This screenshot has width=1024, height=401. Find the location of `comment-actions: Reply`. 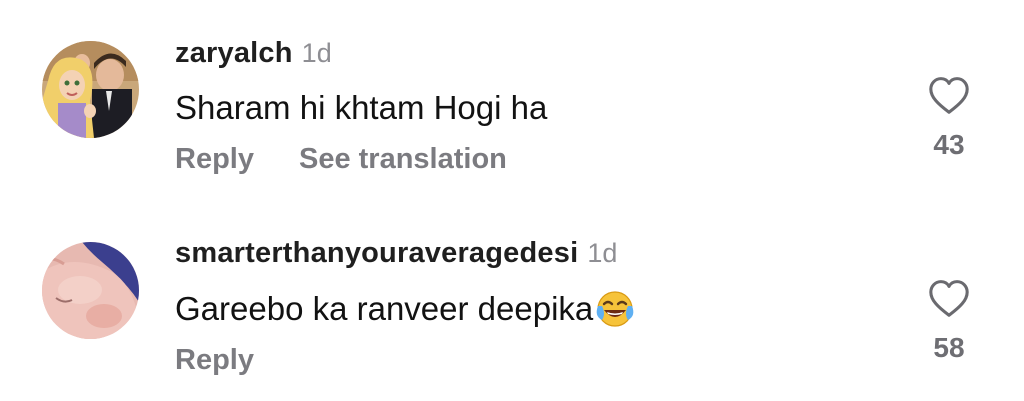

comment-actions: Reply is located at coordinates (214, 360).